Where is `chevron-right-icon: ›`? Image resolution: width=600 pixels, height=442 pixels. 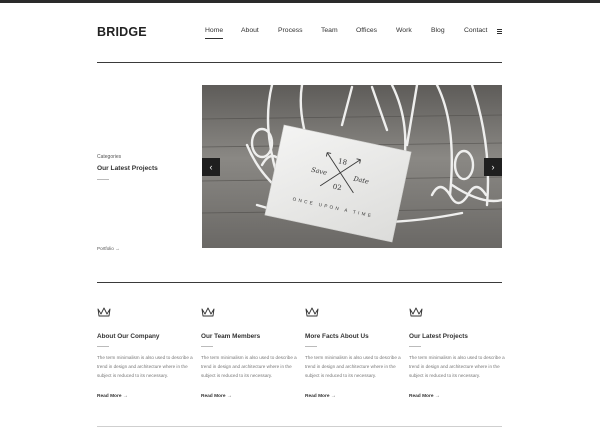
chevron-right-icon: › is located at coordinates (493, 167).